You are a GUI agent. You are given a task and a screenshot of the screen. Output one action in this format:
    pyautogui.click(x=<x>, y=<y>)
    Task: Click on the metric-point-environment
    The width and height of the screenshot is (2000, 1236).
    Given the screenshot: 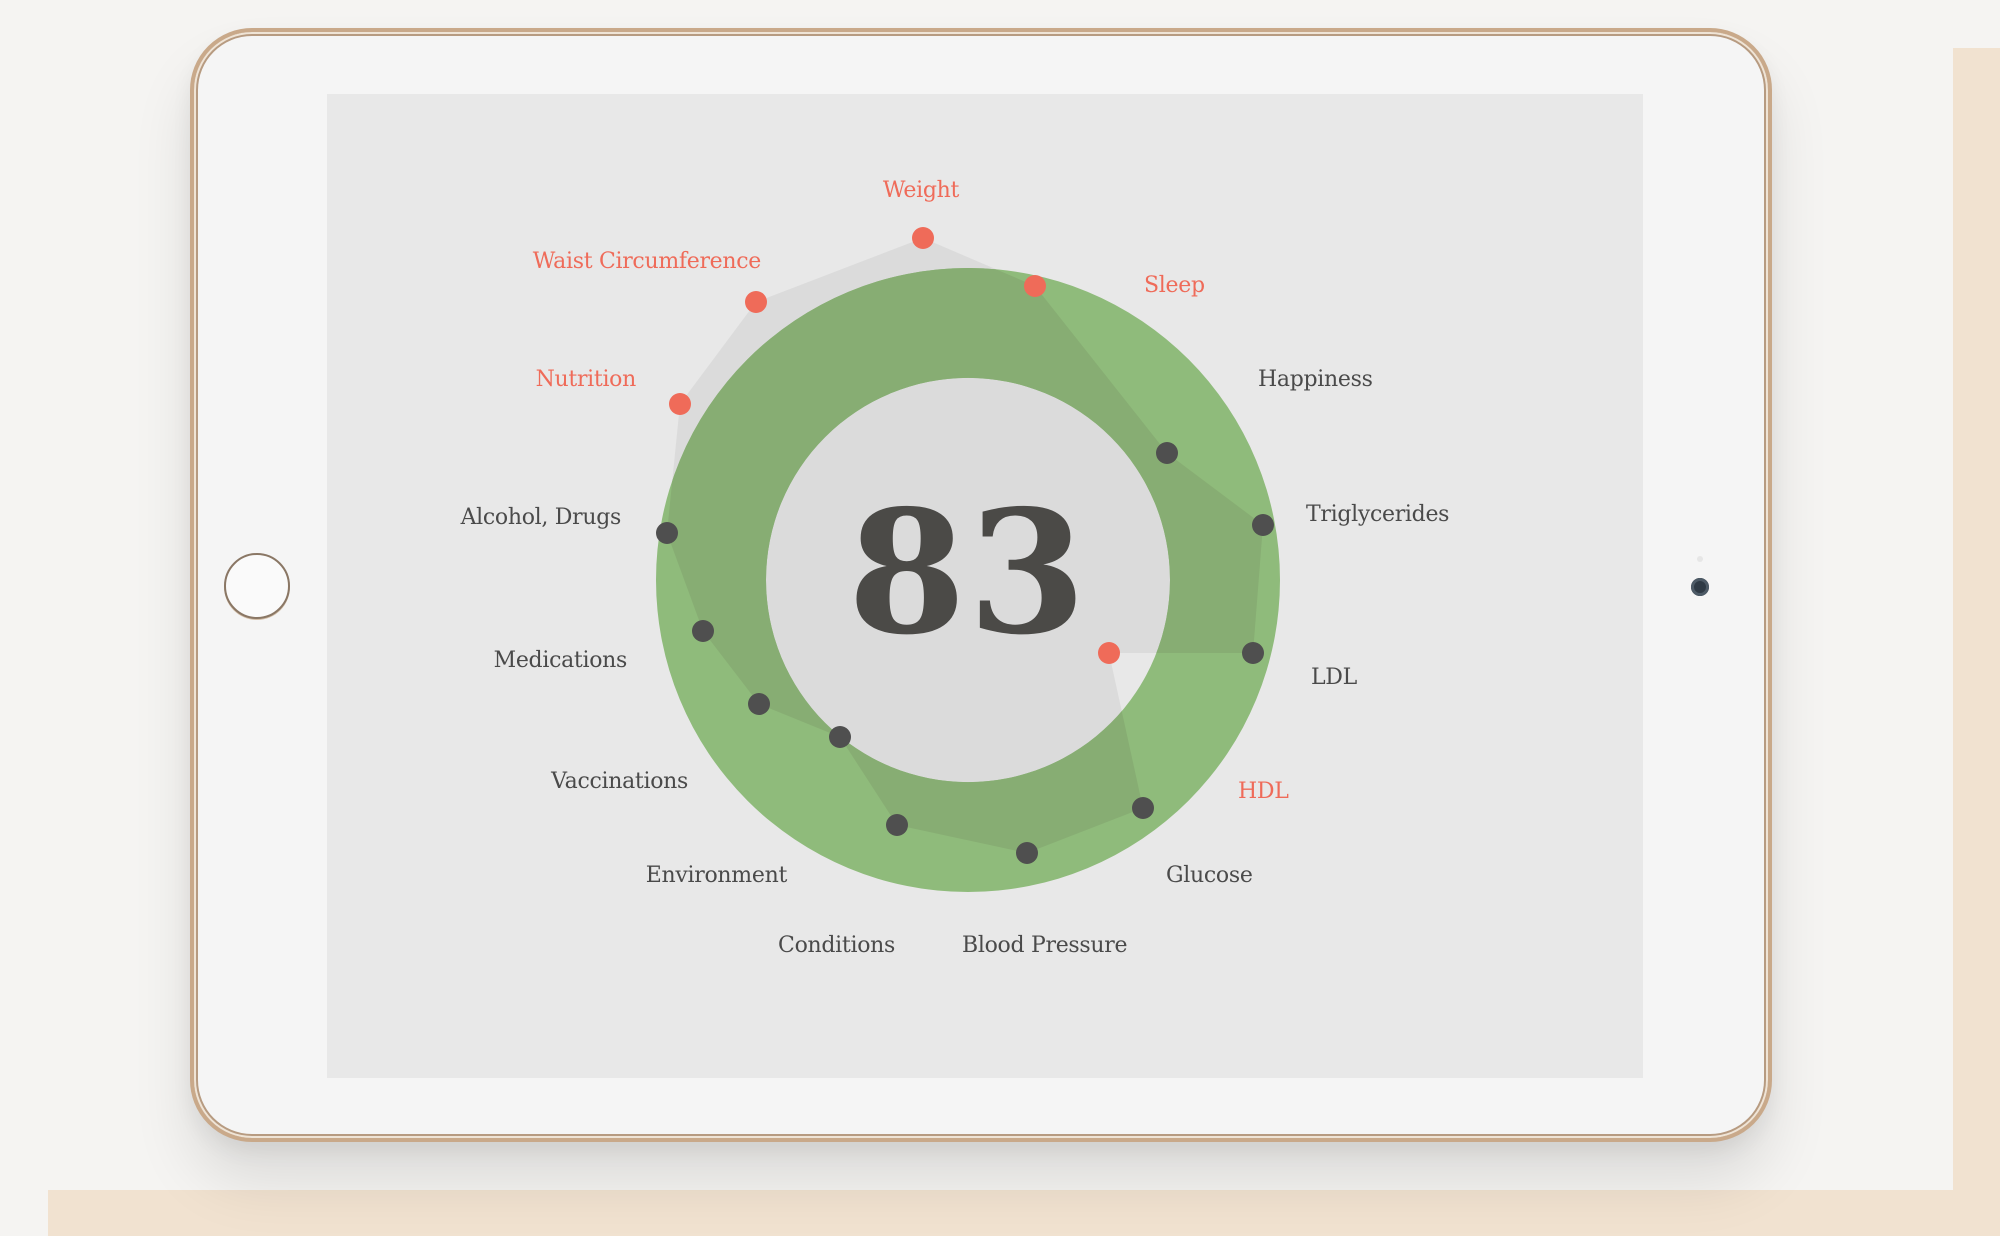 What is the action you would take?
    pyautogui.click(x=840, y=737)
    